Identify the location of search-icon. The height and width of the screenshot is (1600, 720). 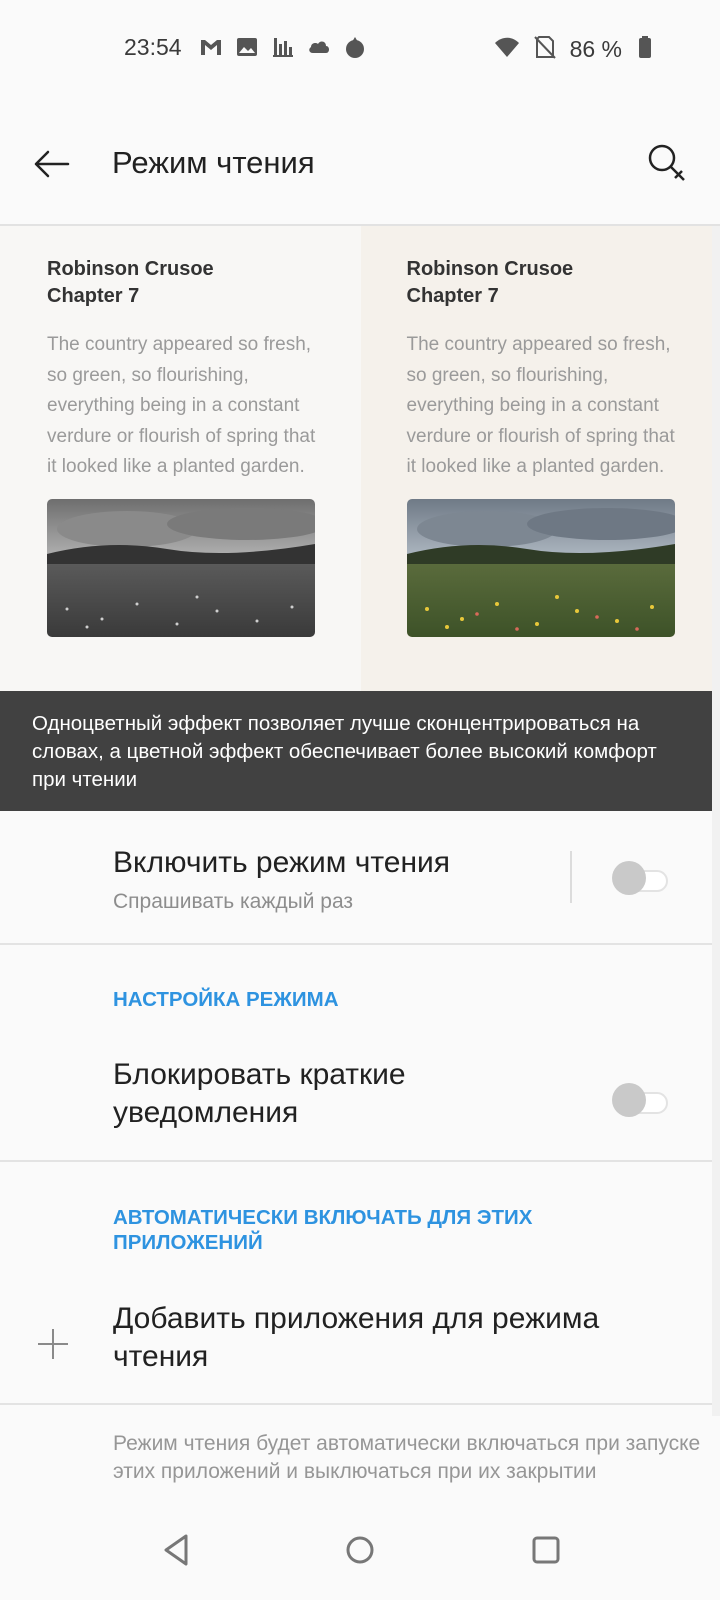
(666, 167).